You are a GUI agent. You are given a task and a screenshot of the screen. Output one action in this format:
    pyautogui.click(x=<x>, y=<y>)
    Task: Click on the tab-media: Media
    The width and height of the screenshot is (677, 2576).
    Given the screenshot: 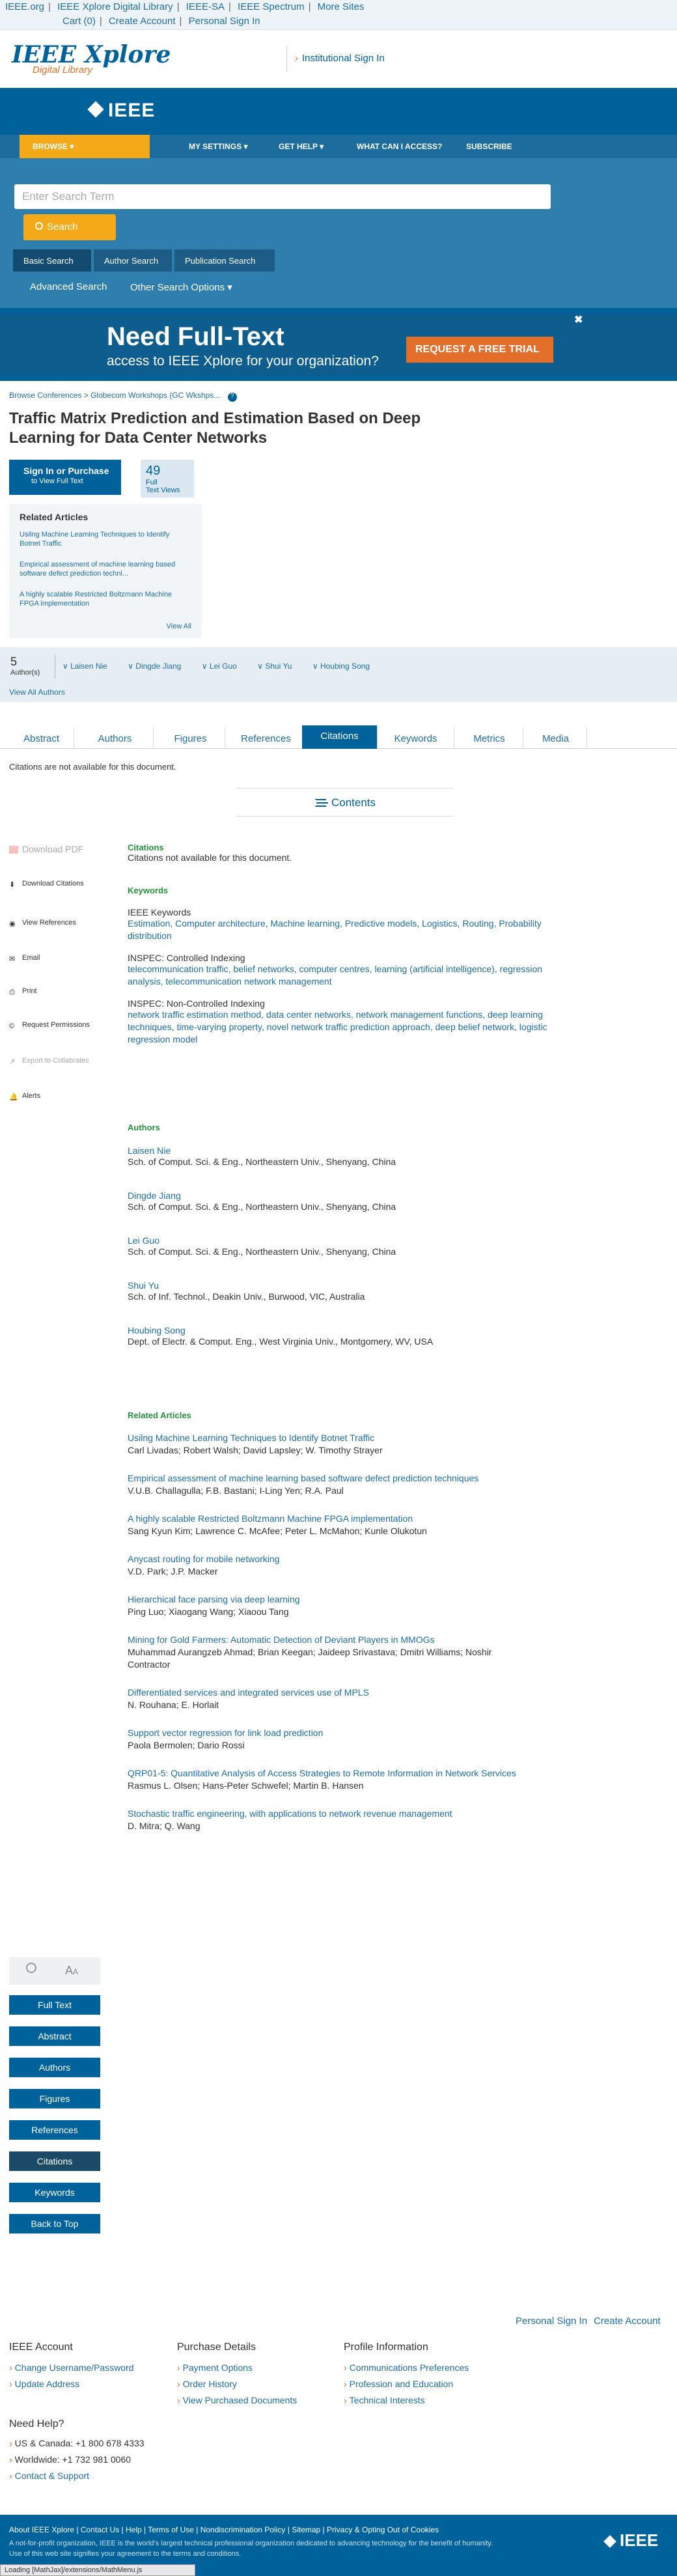 What is the action you would take?
    pyautogui.click(x=556, y=738)
    